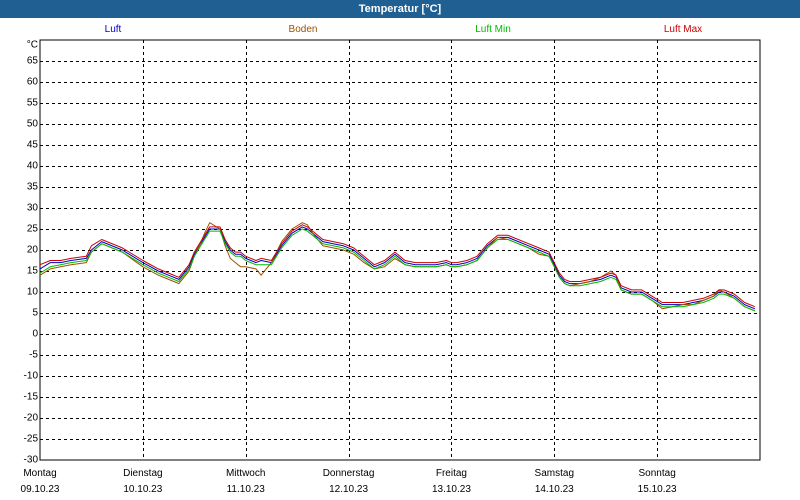 Image resolution: width=800 pixels, height=500 pixels. I want to click on x-tick-day: Mittwoch, so click(245, 473).